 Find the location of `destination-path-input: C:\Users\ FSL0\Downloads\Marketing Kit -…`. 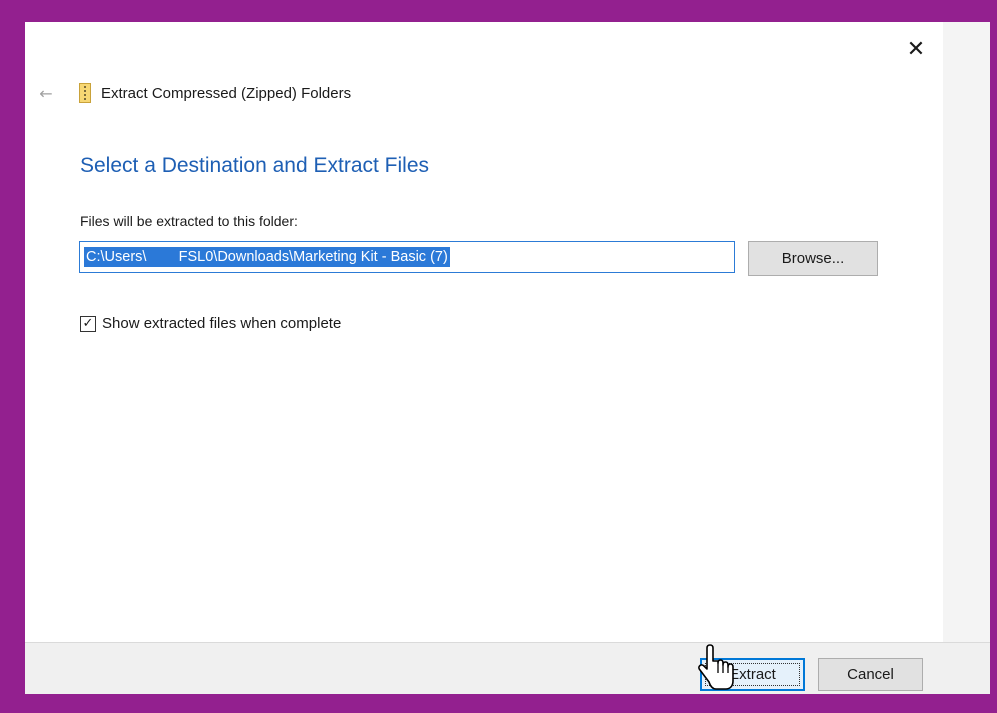

destination-path-input: C:\Users\ FSL0\Downloads\Marketing Kit -… is located at coordinates (407, 257).